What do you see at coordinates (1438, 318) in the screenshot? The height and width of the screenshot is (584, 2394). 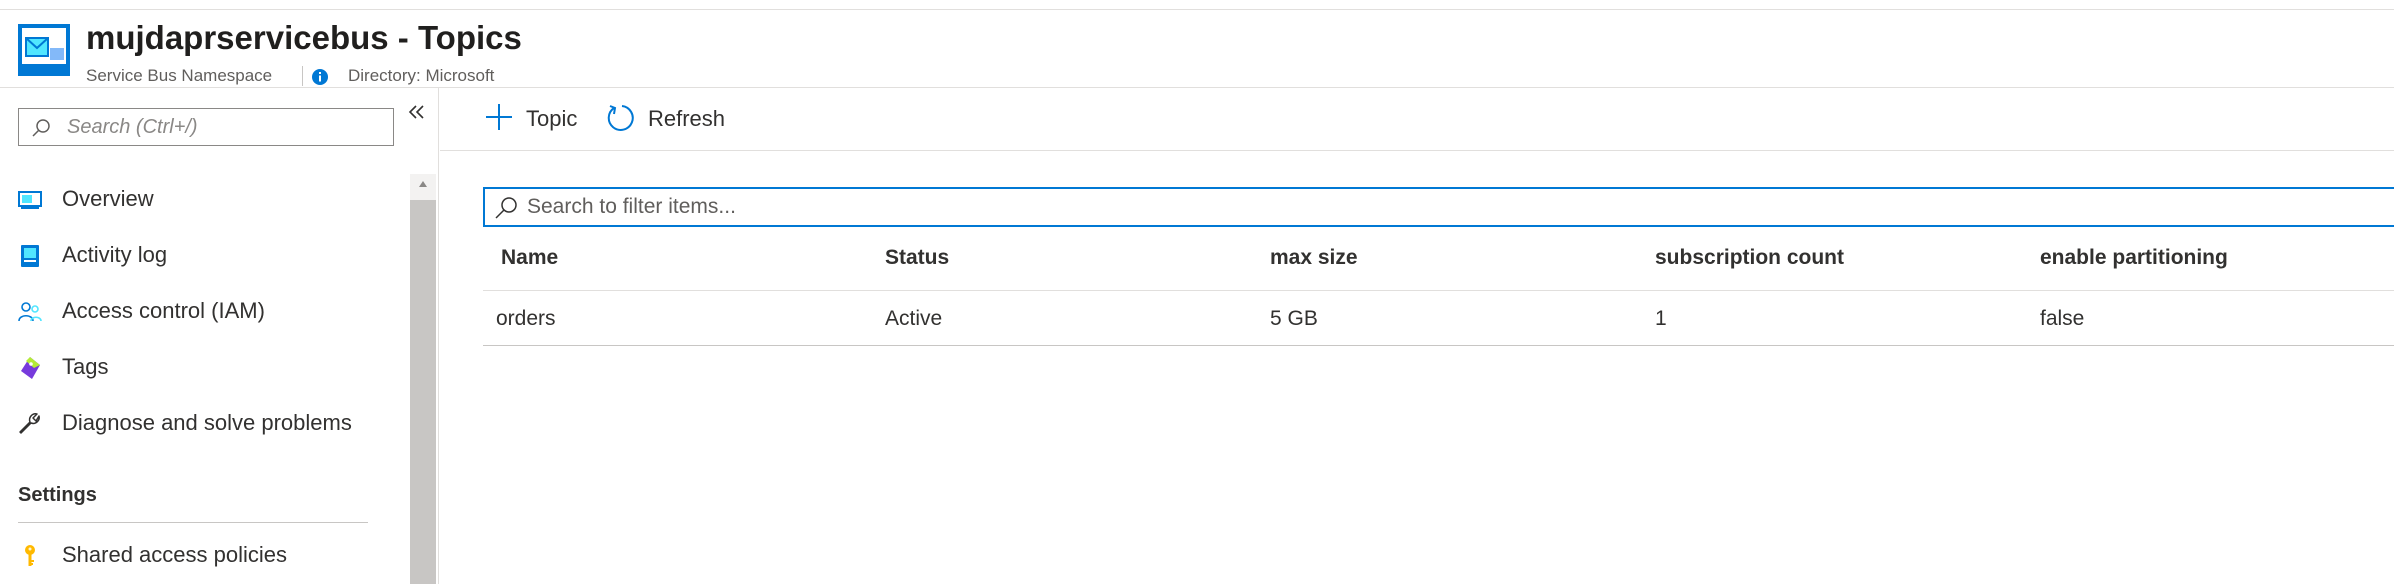 I see `table-row: orders Active 5 GB 1 false` at bounding box center [1438, 318].